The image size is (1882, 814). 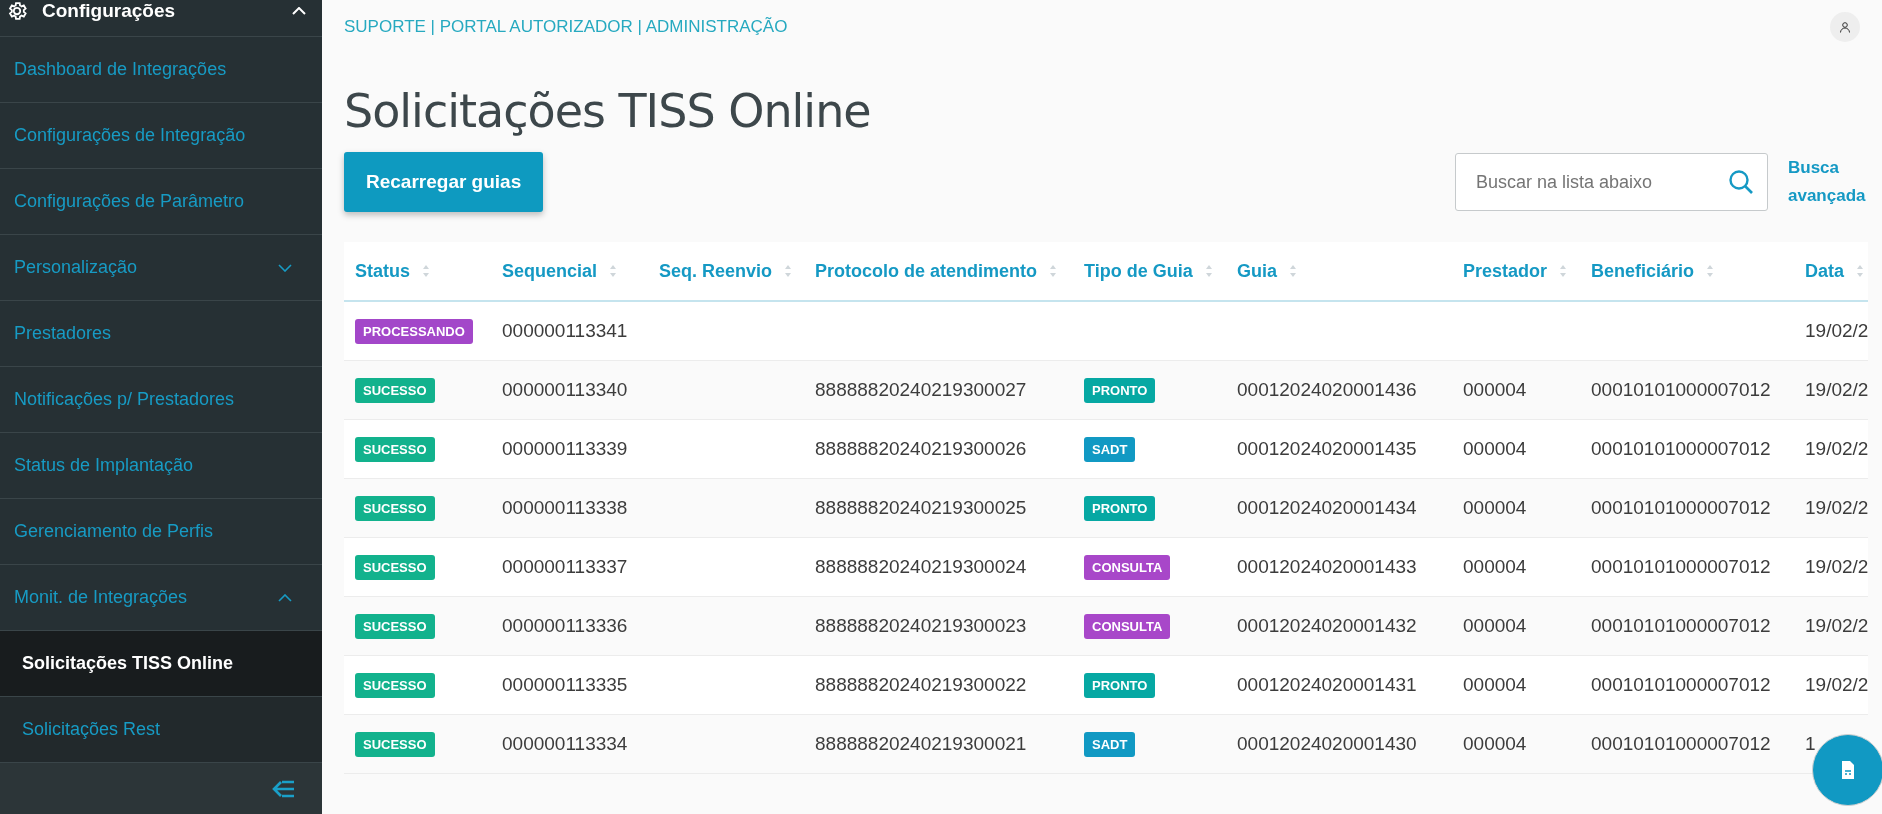 I want to click on table-cell: 00012024020001430, so click(x=1327, y=743).